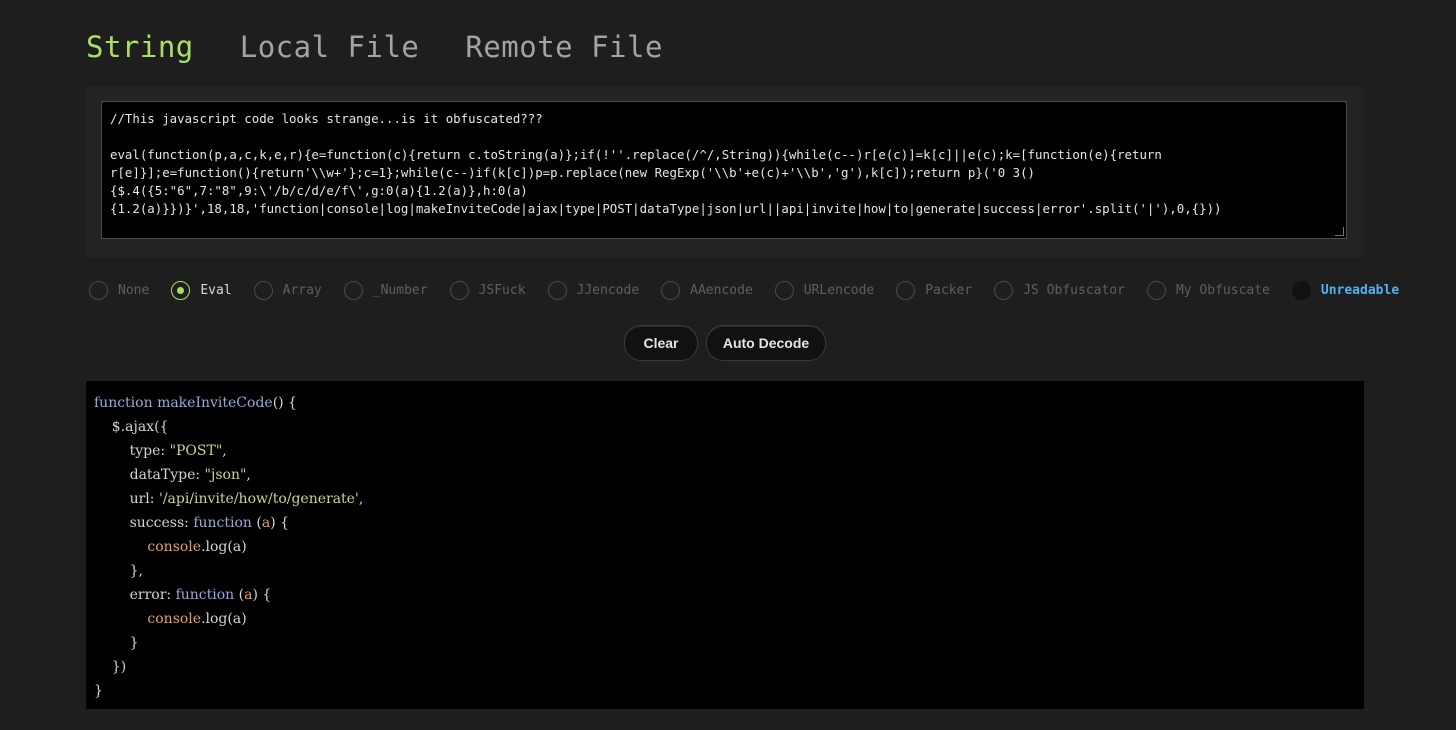 This screenshot has width=1456, height=730. Describe the element at coordinates (118, 571) in the screenshot. I see `code-text: },` at that location.